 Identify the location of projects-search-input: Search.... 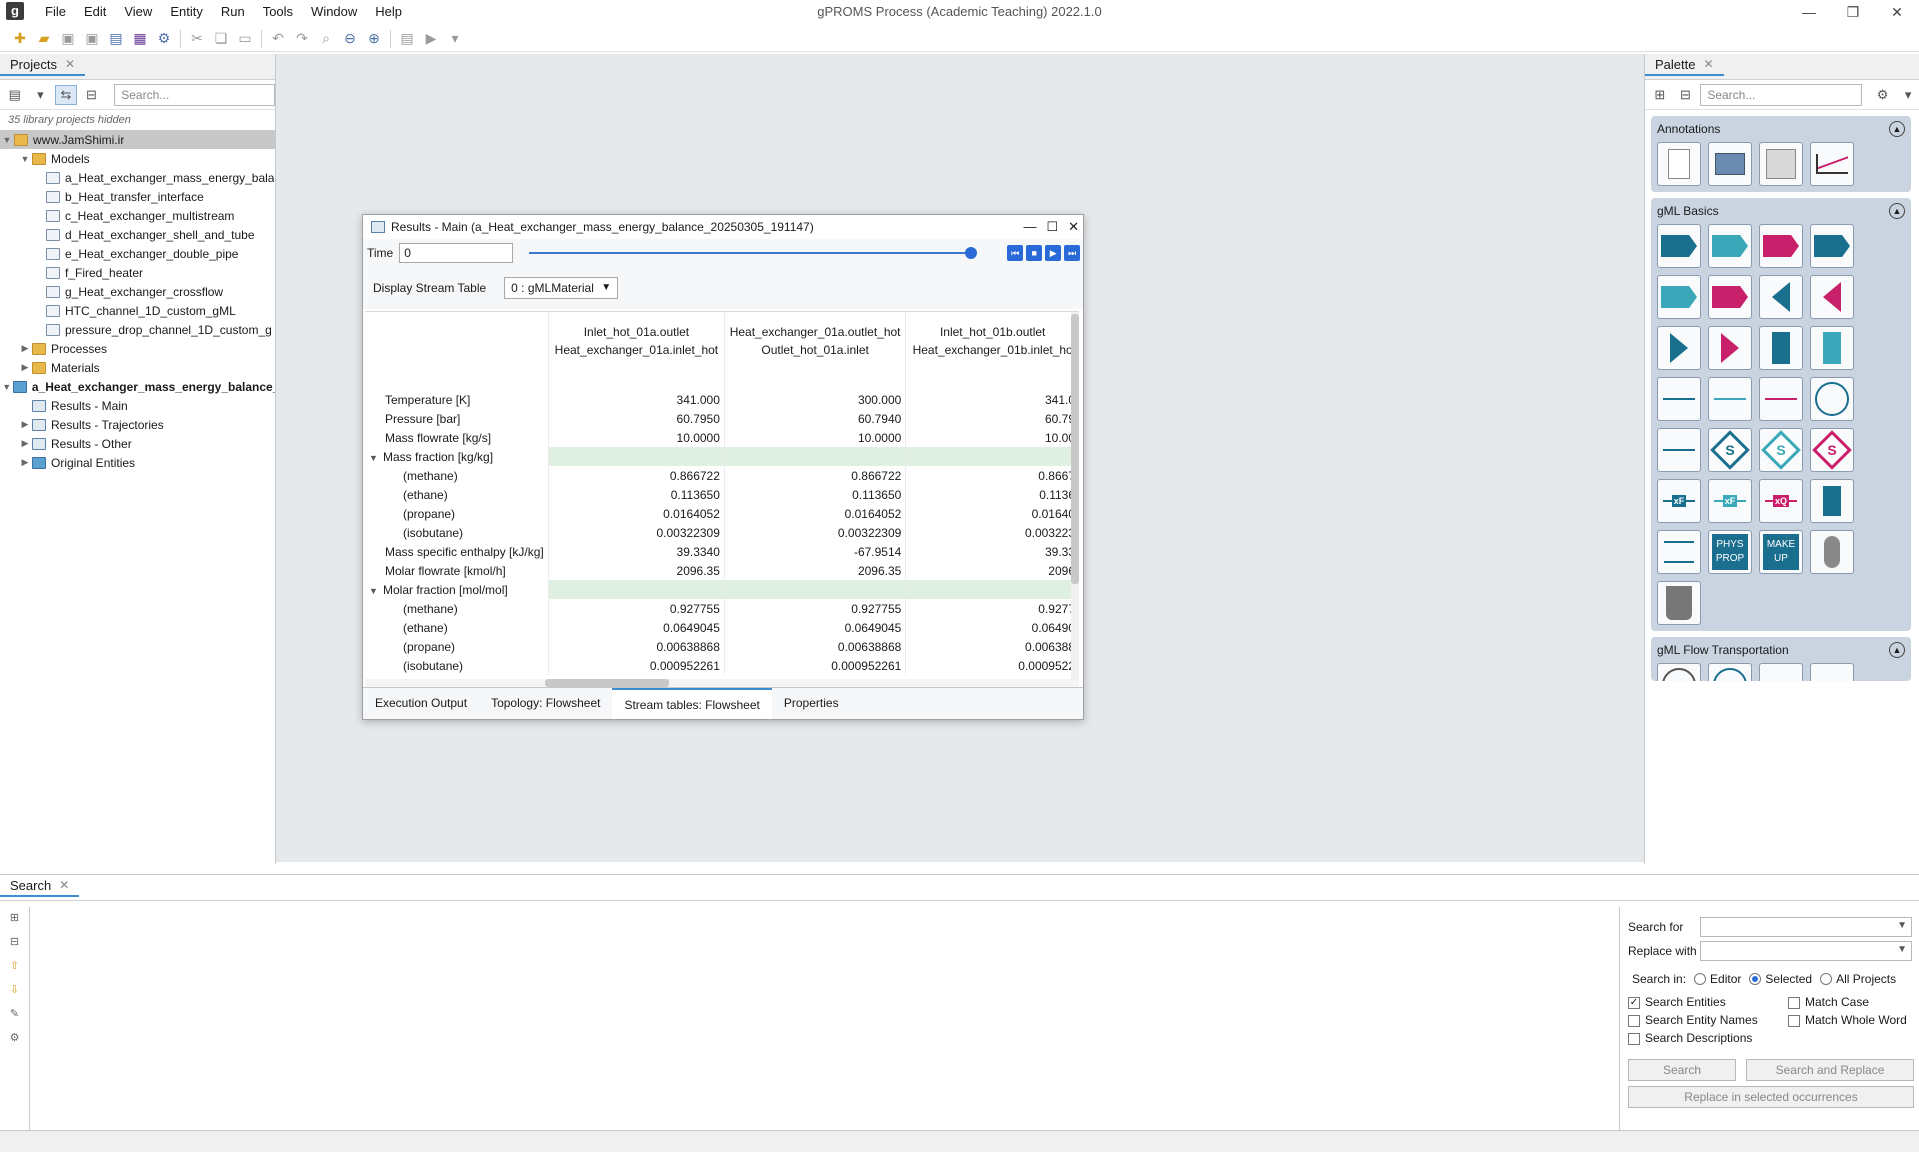
(194, 94).